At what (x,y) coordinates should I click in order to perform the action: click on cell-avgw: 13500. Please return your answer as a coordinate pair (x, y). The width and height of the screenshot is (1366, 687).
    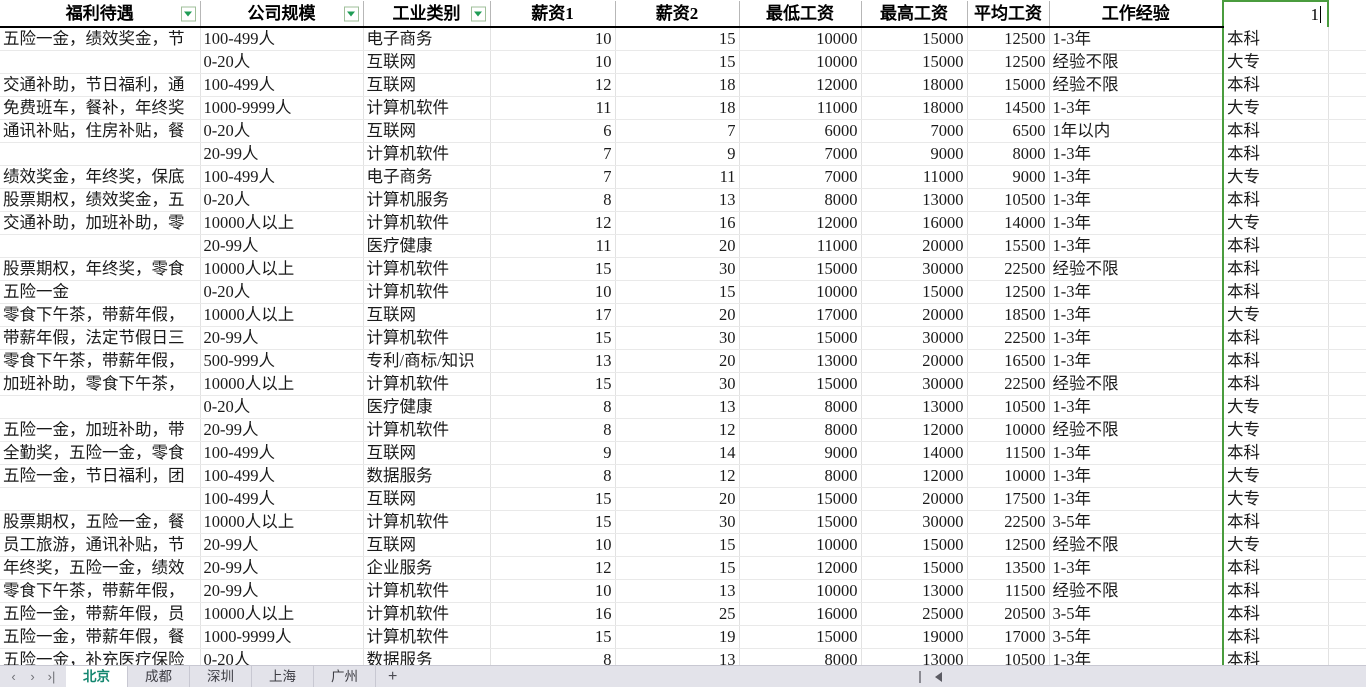
    Looking at the image, I should click on (1008, 568).